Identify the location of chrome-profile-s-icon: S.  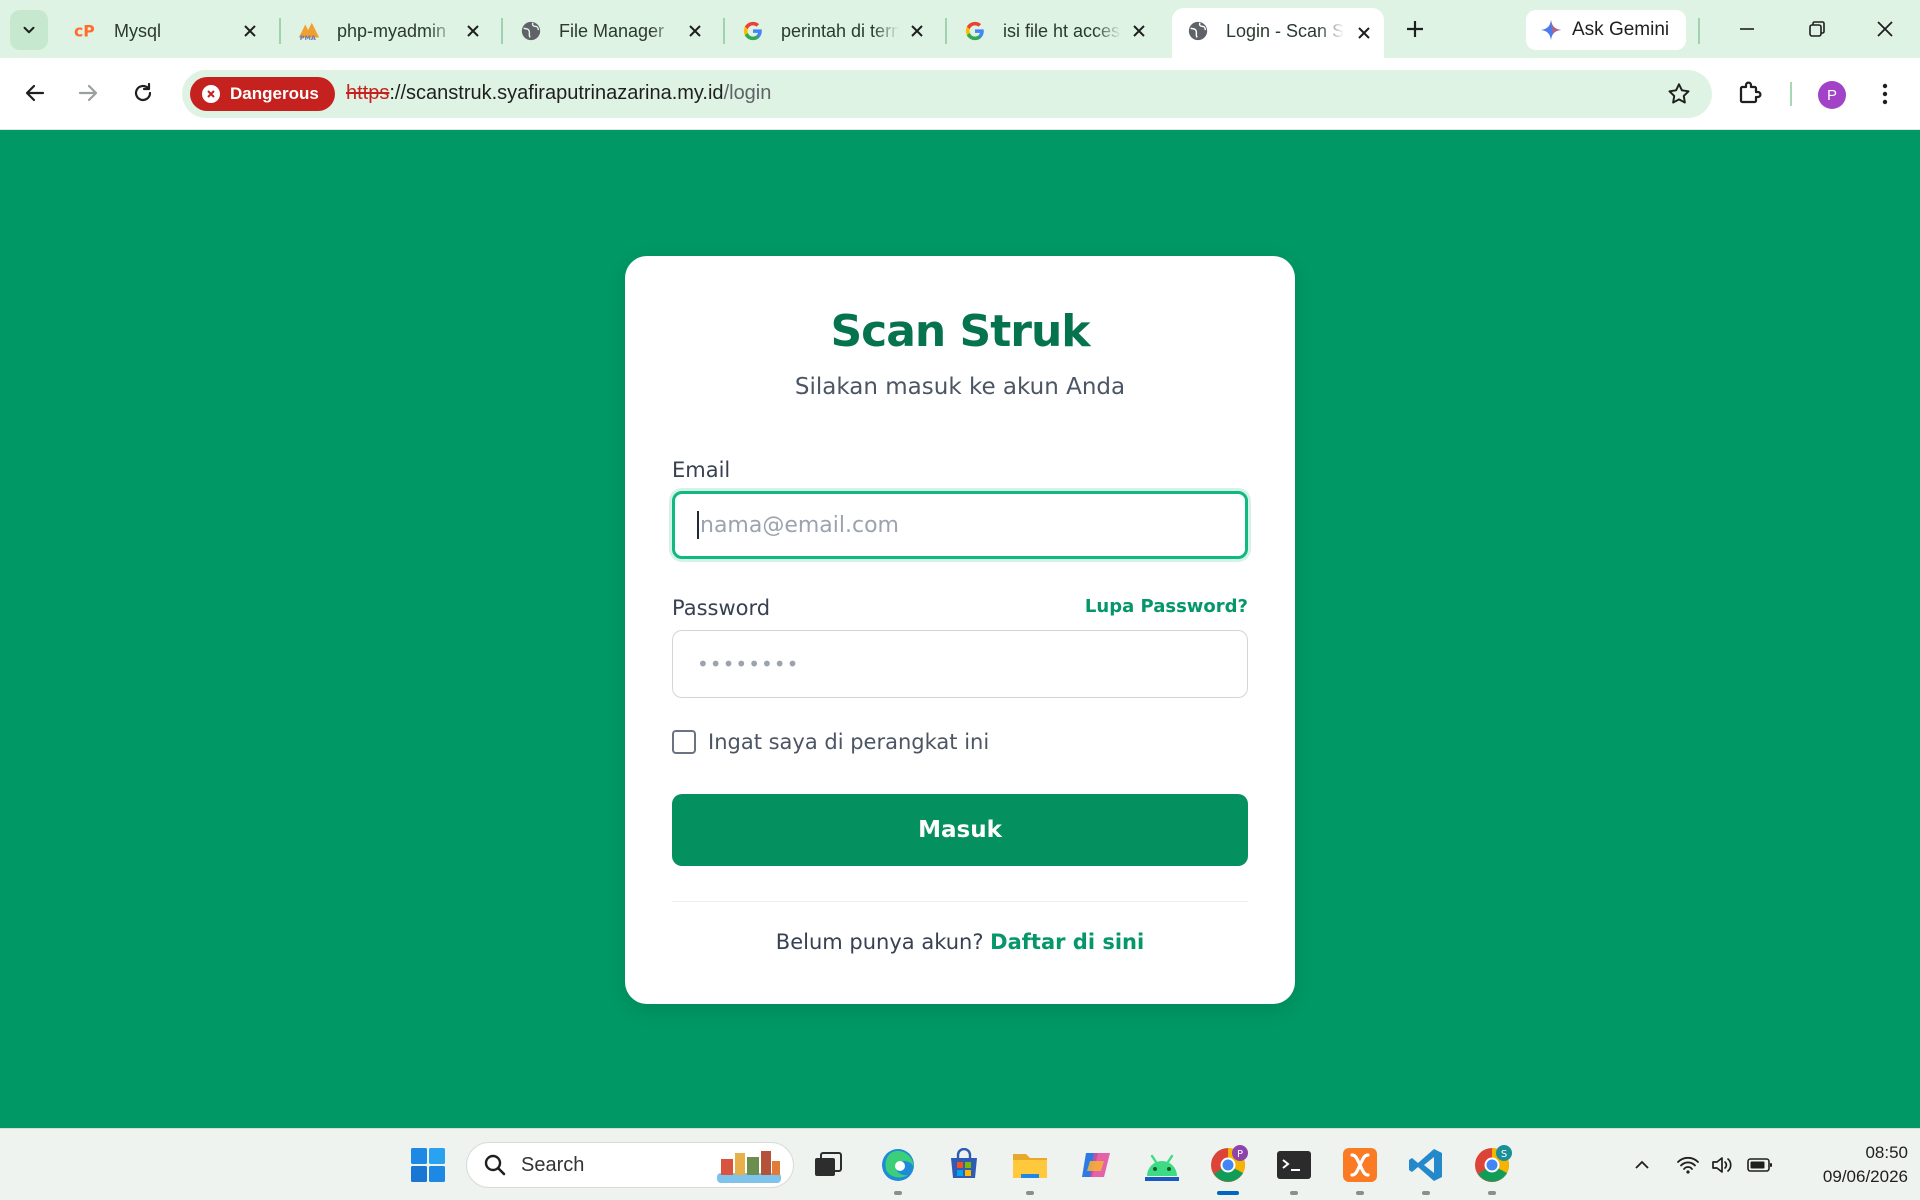
(1492, 1165).